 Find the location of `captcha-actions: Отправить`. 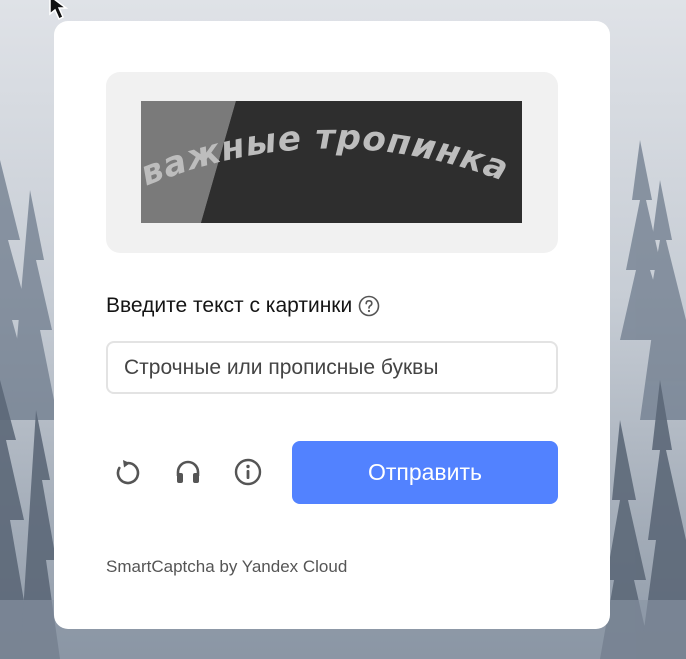

captcha-actions: Отправить is located at coordinates (332, 472).